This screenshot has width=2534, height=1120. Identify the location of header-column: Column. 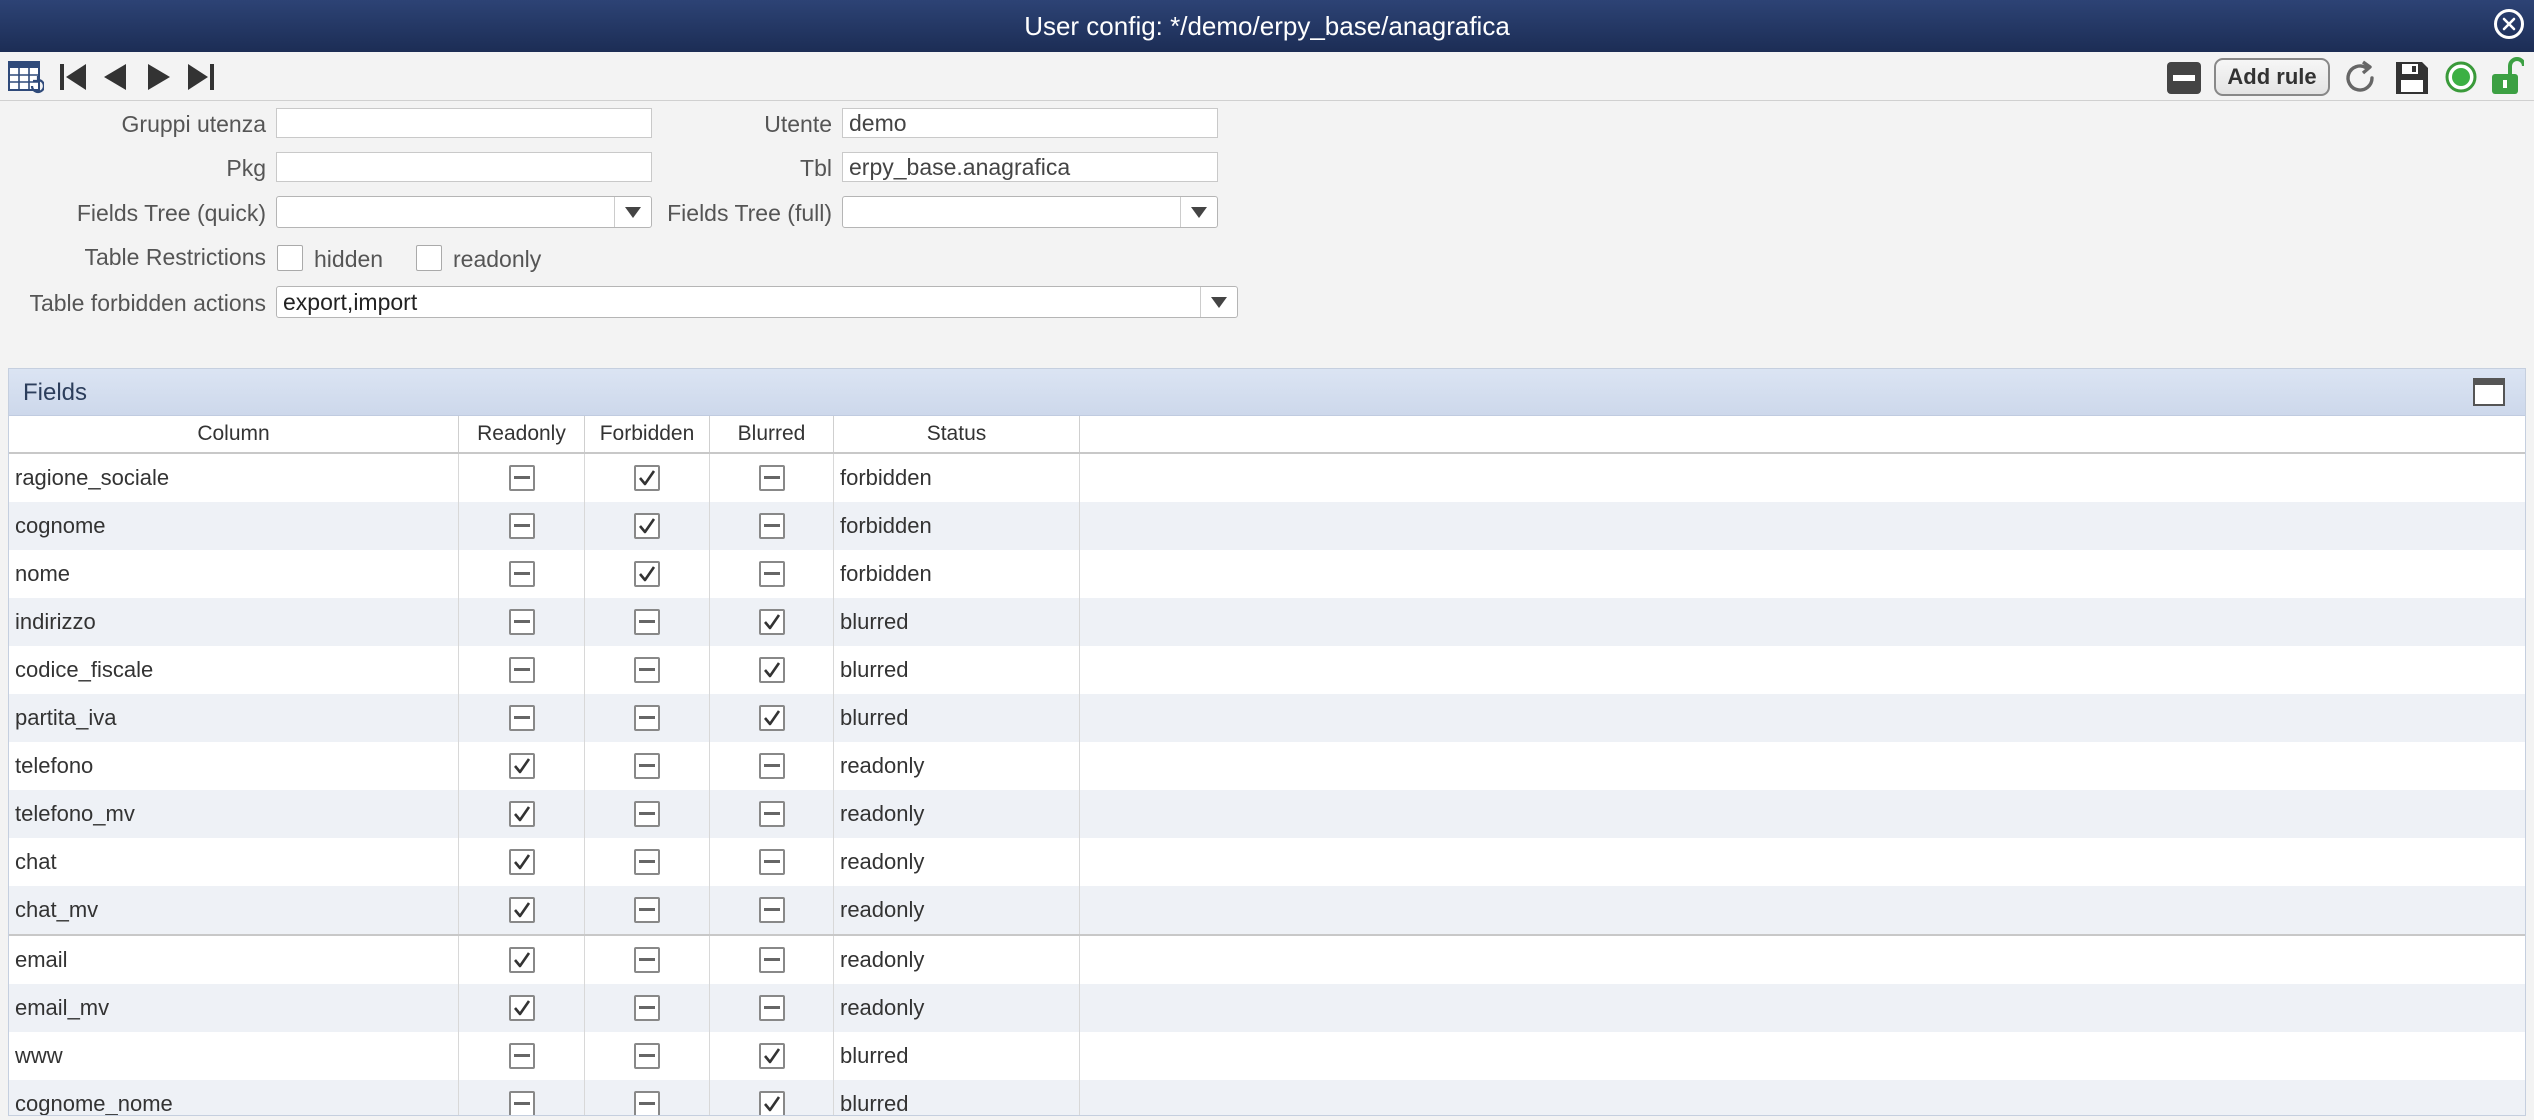
(234, 434).